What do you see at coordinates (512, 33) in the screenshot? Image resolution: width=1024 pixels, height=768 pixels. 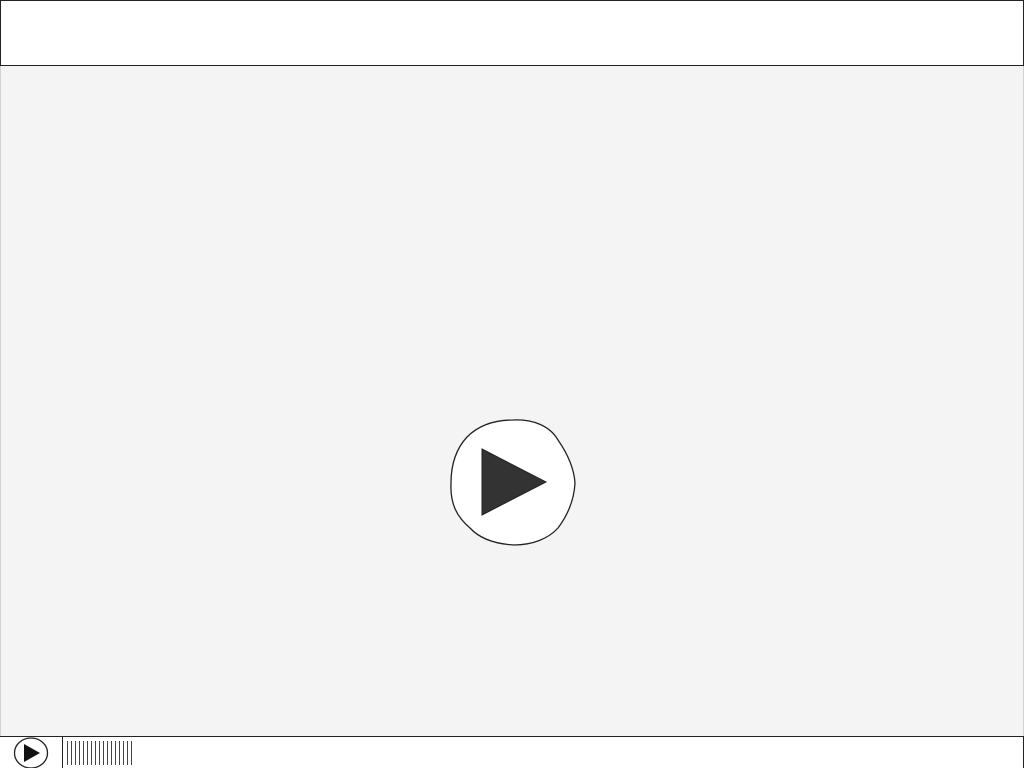 I see `title-bar` at bounding box center [512, 33].